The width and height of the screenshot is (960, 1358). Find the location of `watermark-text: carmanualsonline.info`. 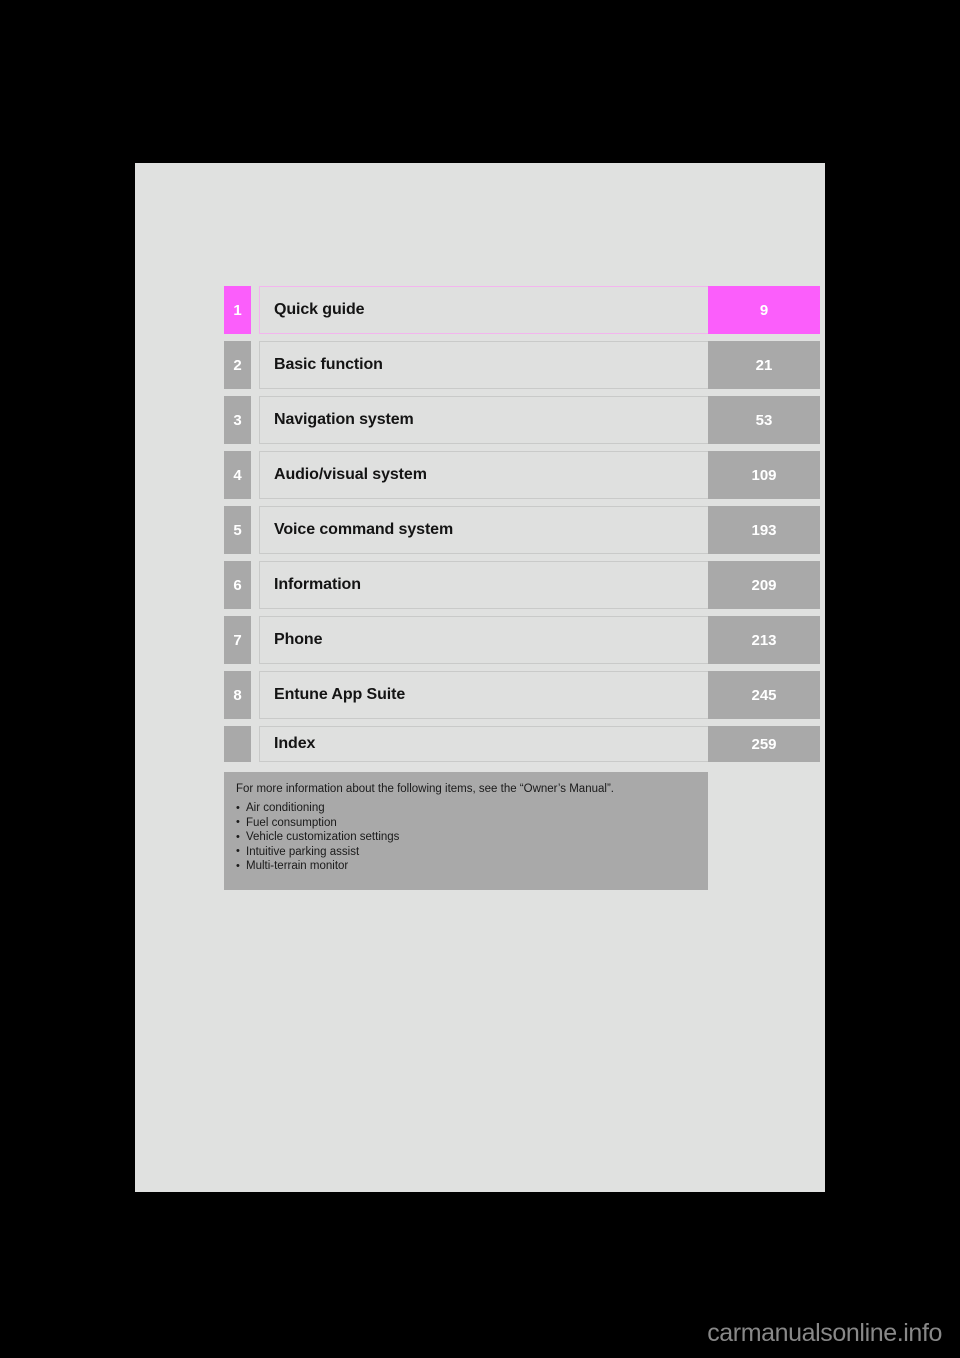

watermark-text: carmanualsonline.info is located at coordinates (824, 1333).